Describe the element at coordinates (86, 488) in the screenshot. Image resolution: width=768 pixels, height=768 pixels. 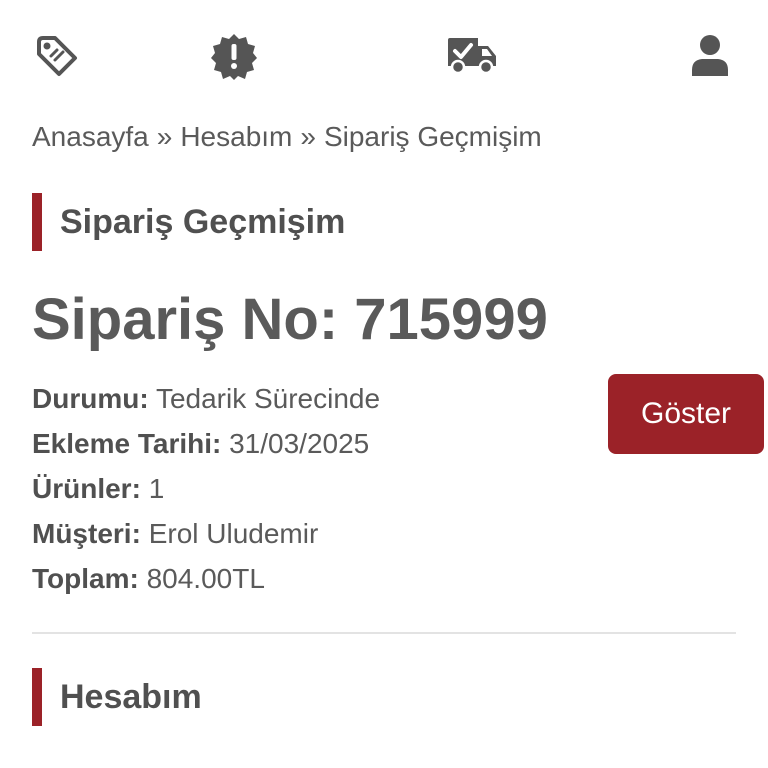
I see `order-products-label: Ürünler:` at that location.